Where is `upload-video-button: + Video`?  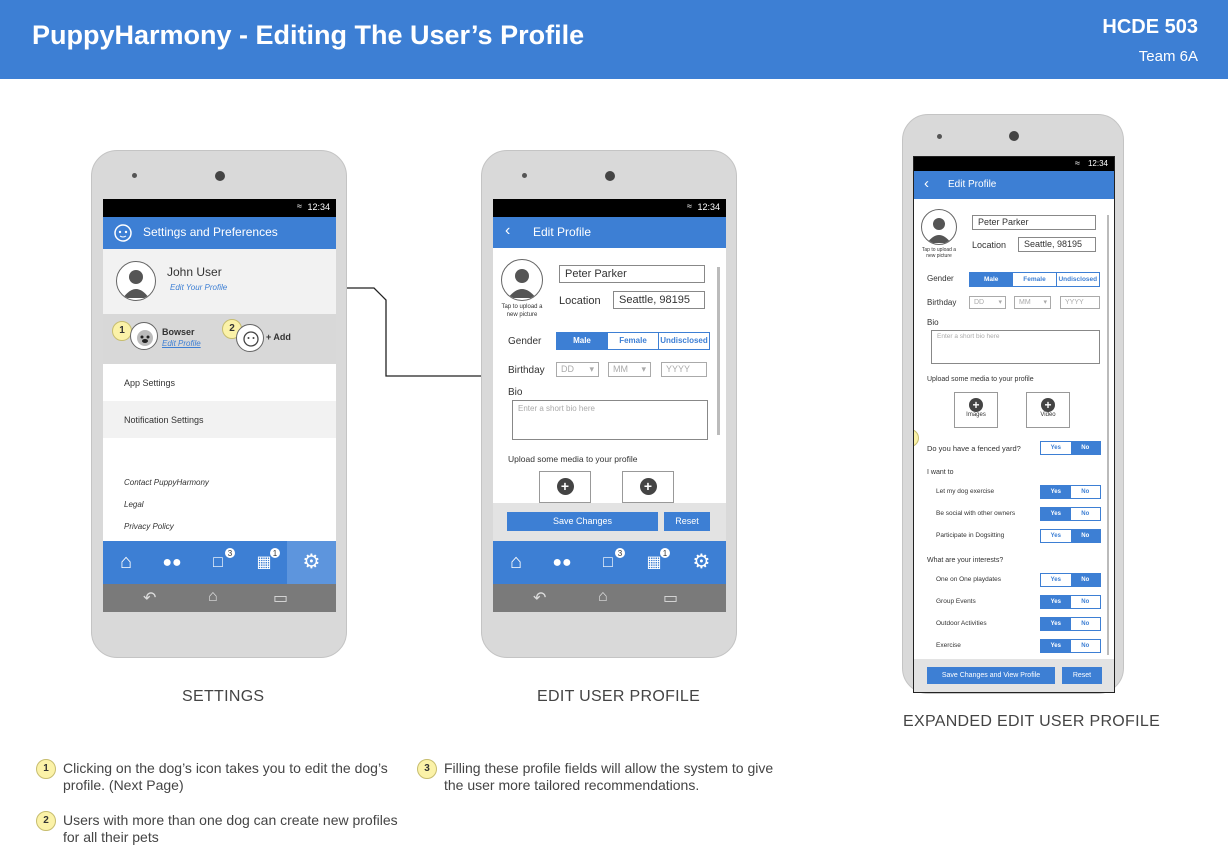 upload-video-button: + Video is located at coordinates (1048, 410).